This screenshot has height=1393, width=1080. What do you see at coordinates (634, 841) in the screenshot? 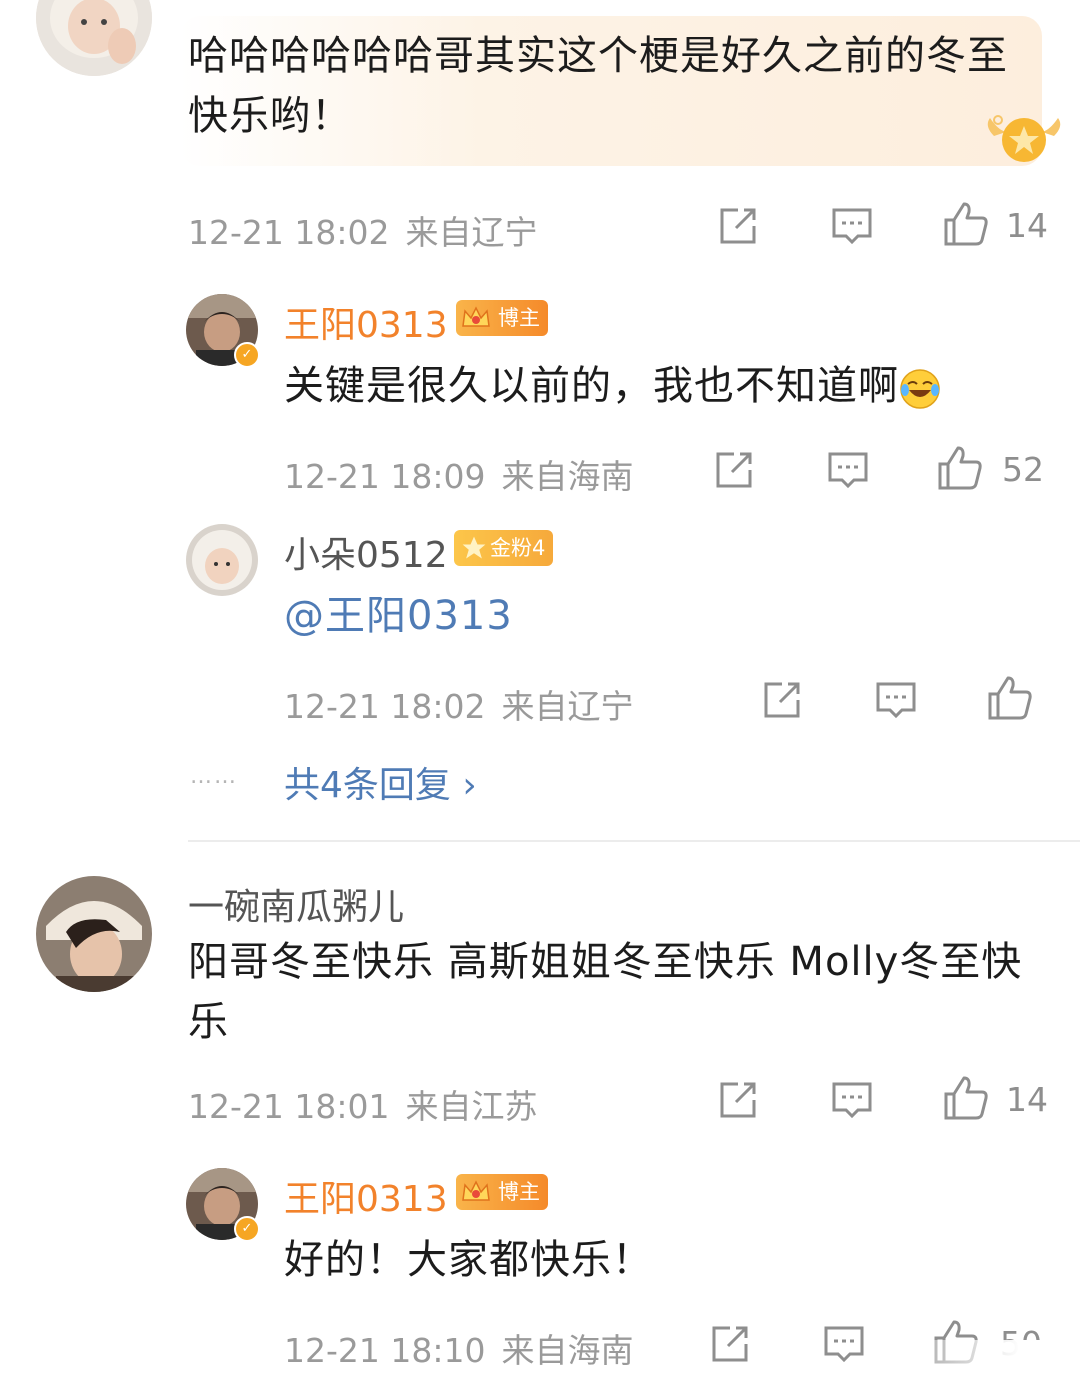
I see `comment-divider` at bounding box center [634, 841].